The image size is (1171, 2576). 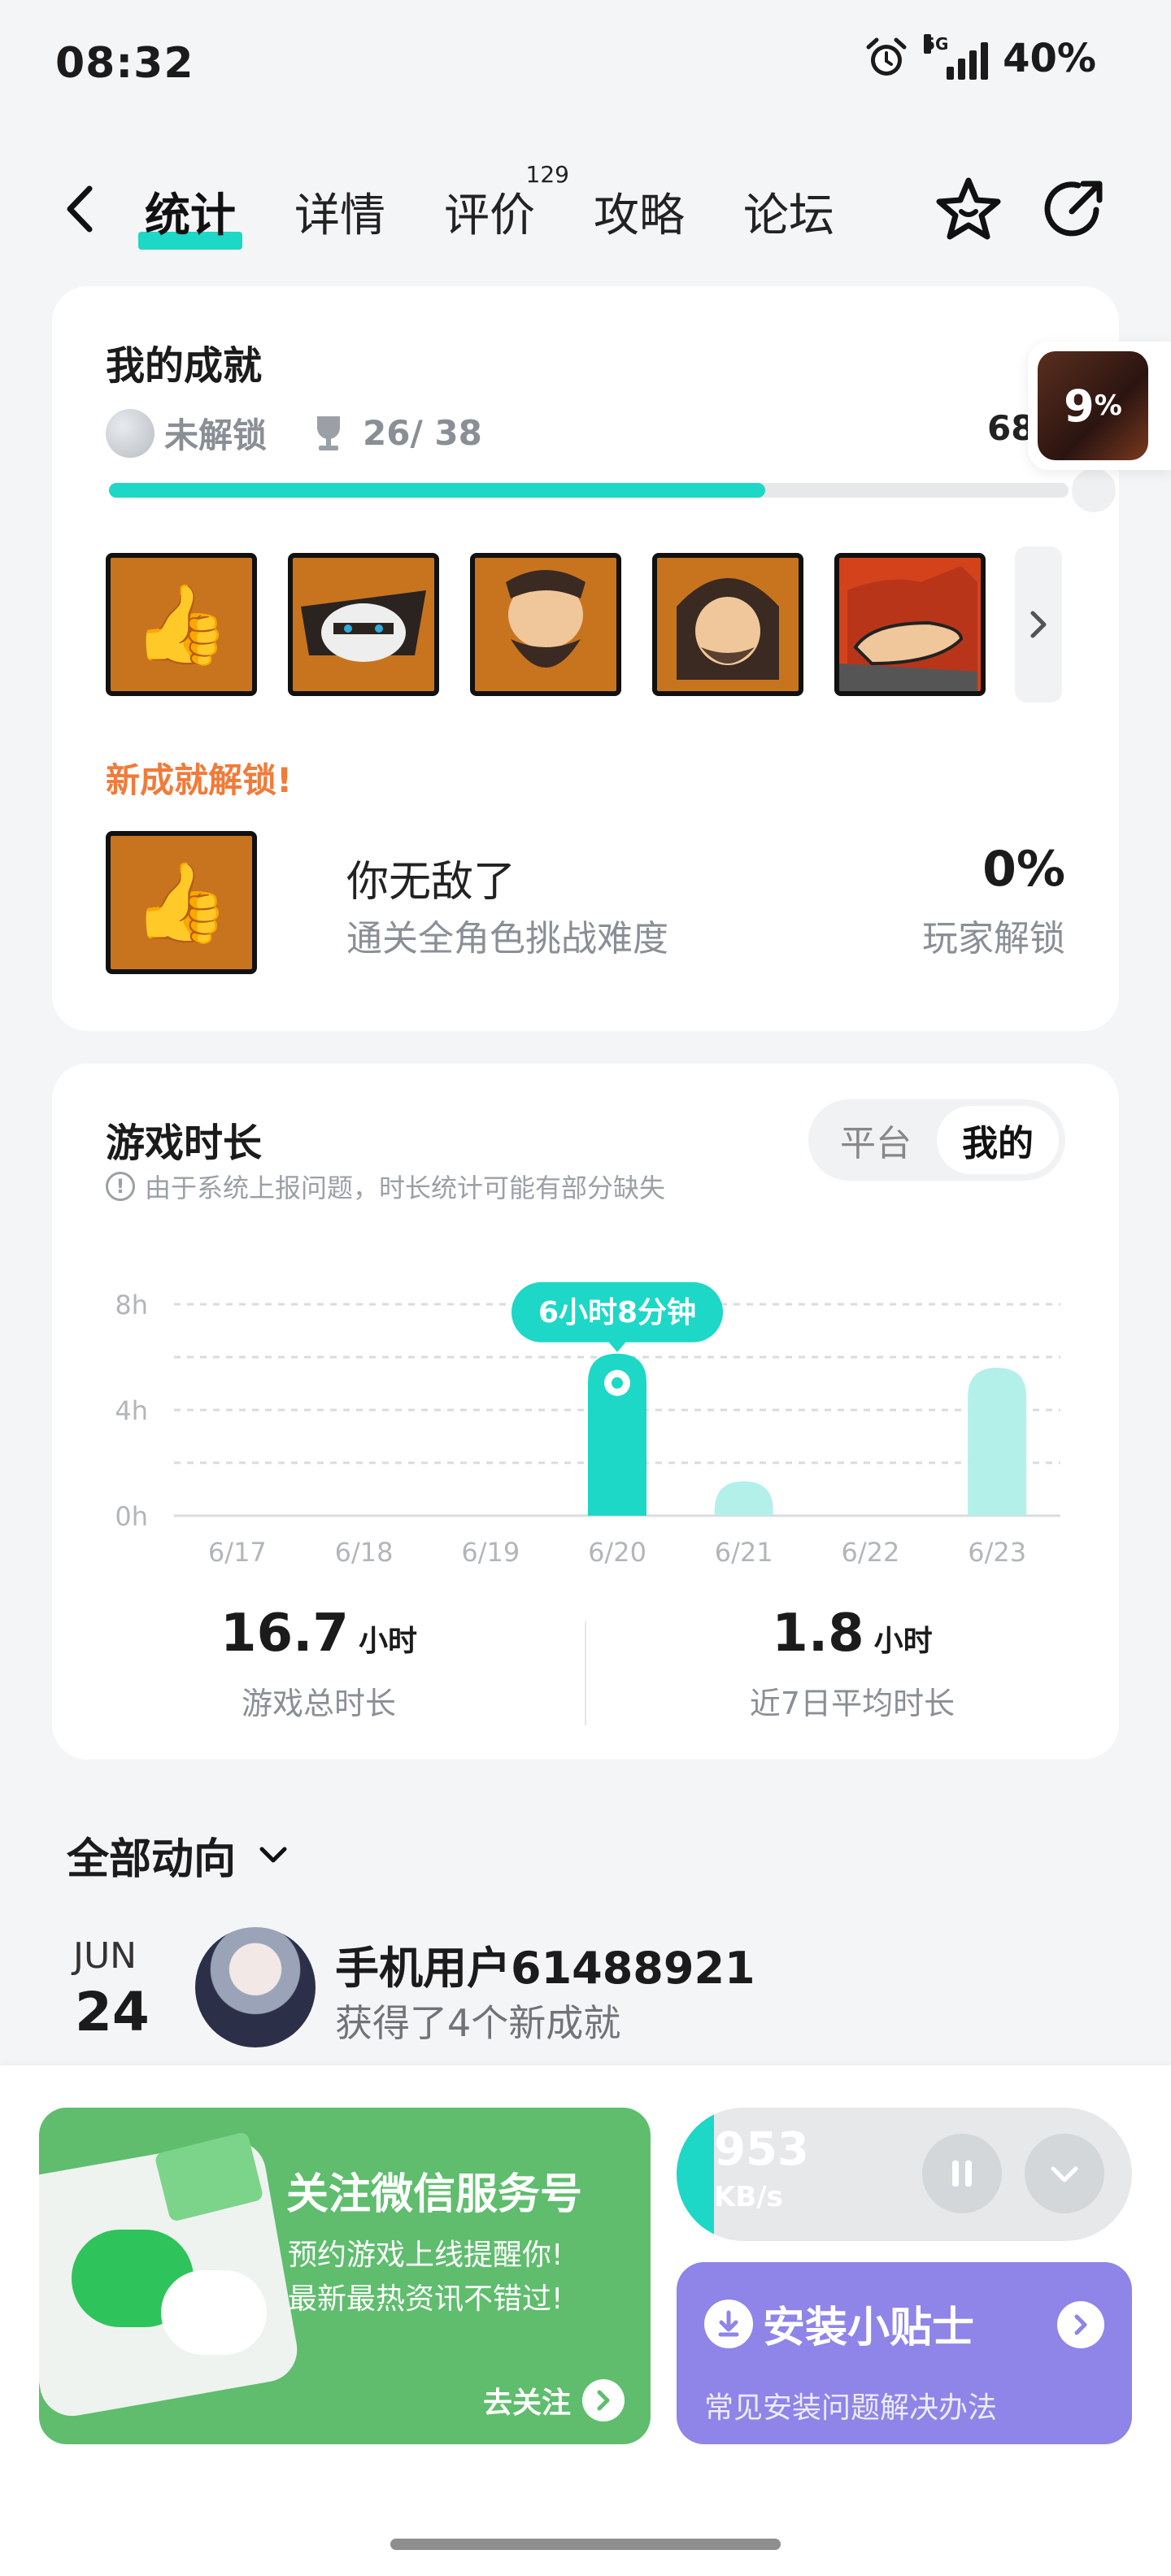 I want to click on achievement-progress-fill, so click(x=438, y=490).